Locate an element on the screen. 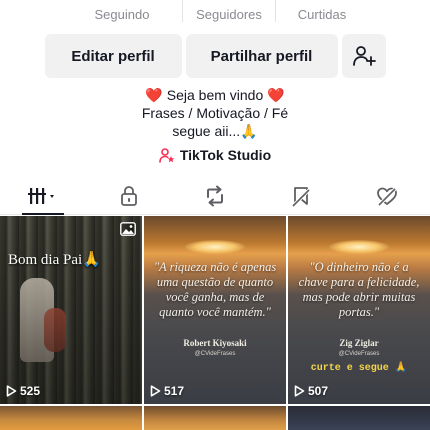  tab-videos is located at coordinates (43, 196).